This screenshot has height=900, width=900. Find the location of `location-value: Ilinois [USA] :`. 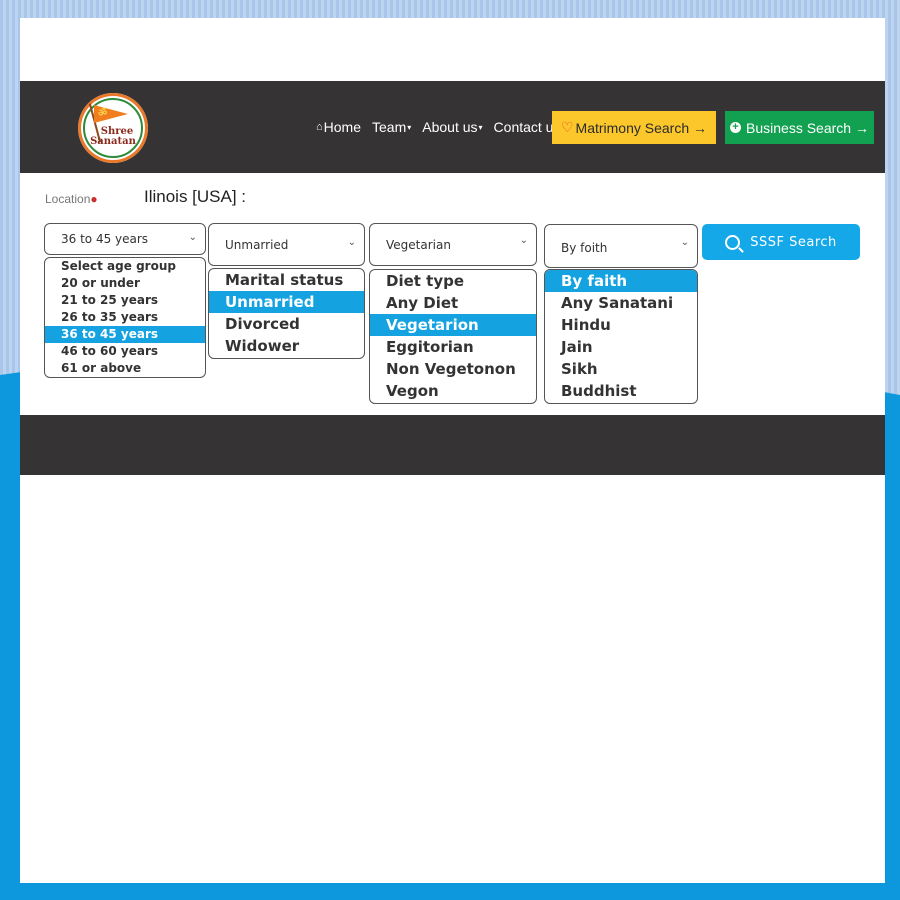

location-value: Ilinois [USA] : is located at coordinates (195, 196).